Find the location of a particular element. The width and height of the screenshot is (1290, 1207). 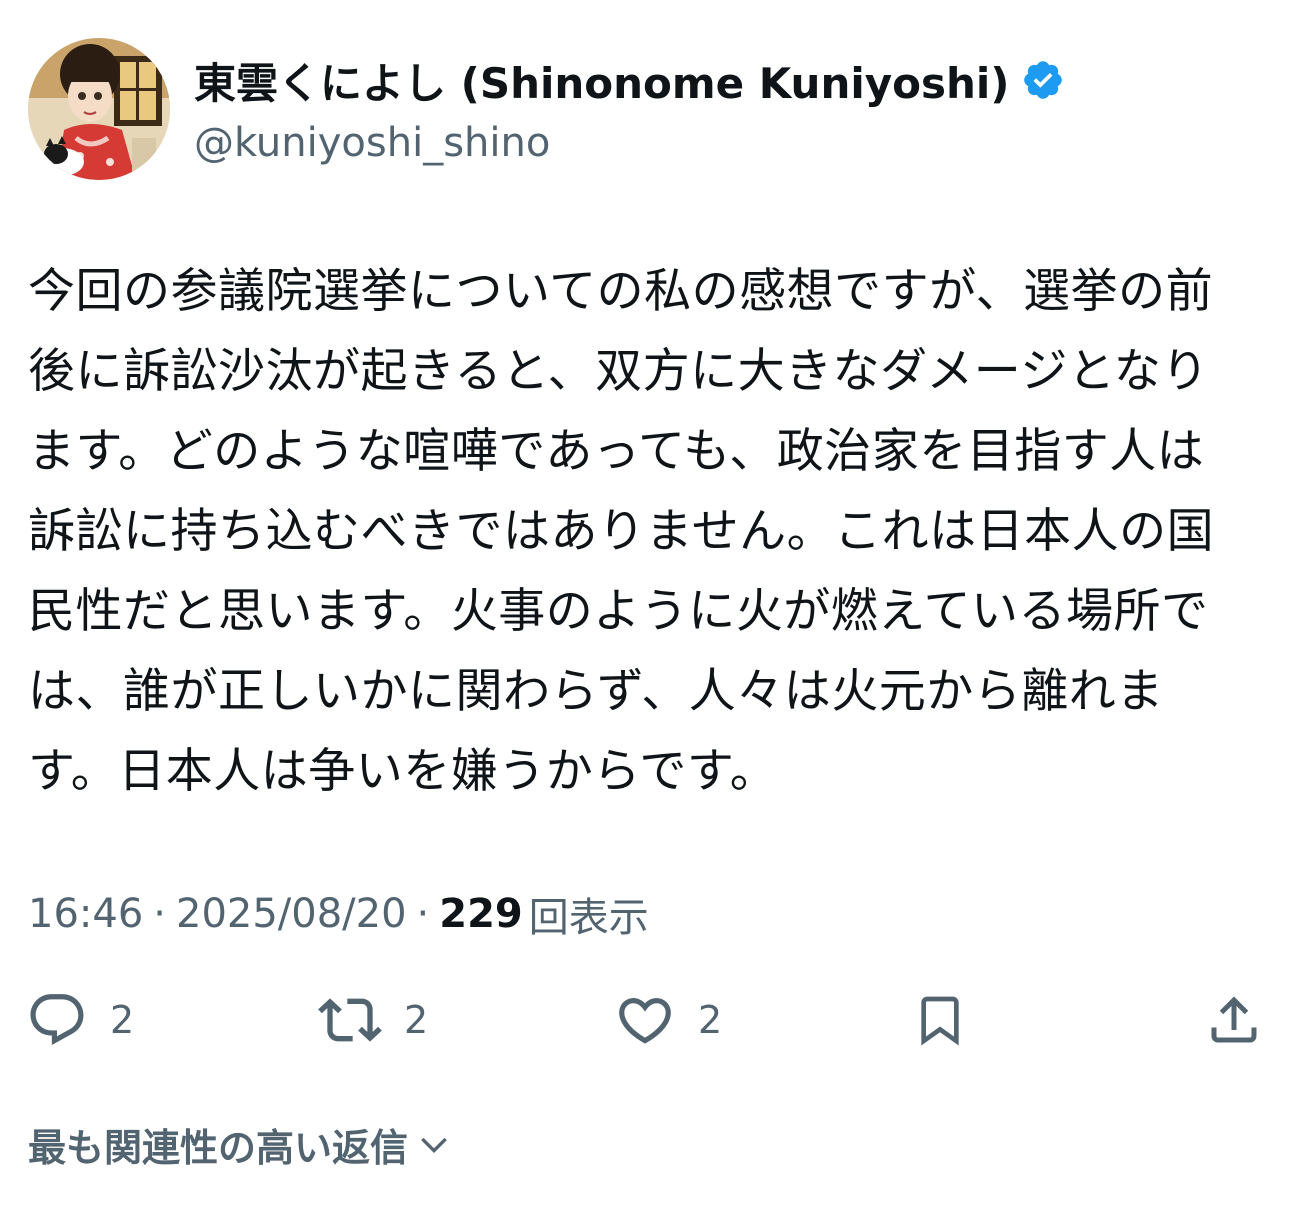

share-button is located at coordinates (1234, 1020).